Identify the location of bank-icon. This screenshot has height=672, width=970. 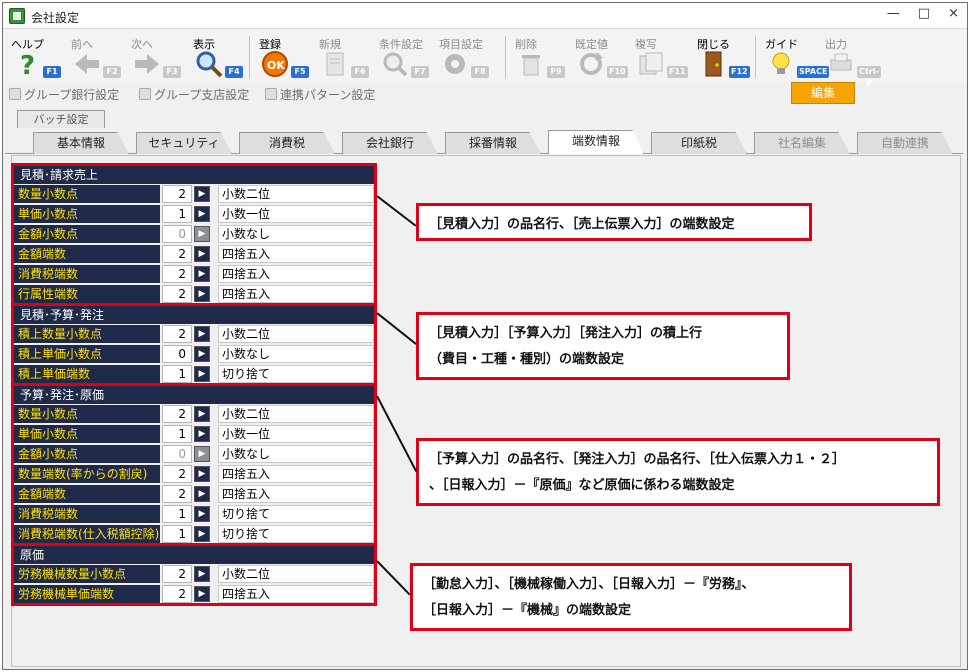
(15, 94).